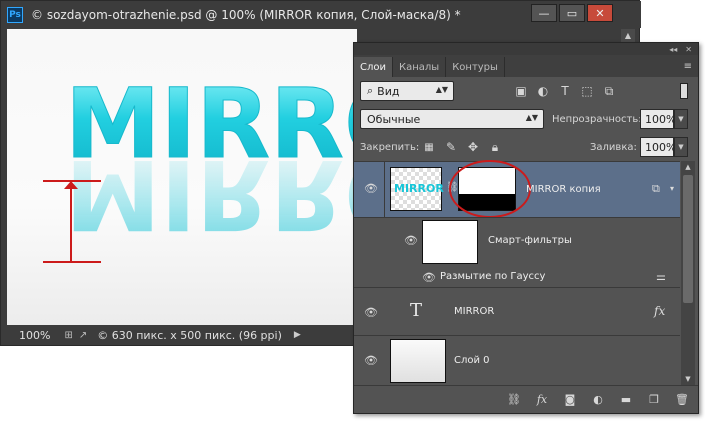 The height and width of the screenshot is (428, 705). What do you see at coordinates (34, 335) in the screenshot?
I see `zoom-level: 100%` at bounding box center [34, 335].